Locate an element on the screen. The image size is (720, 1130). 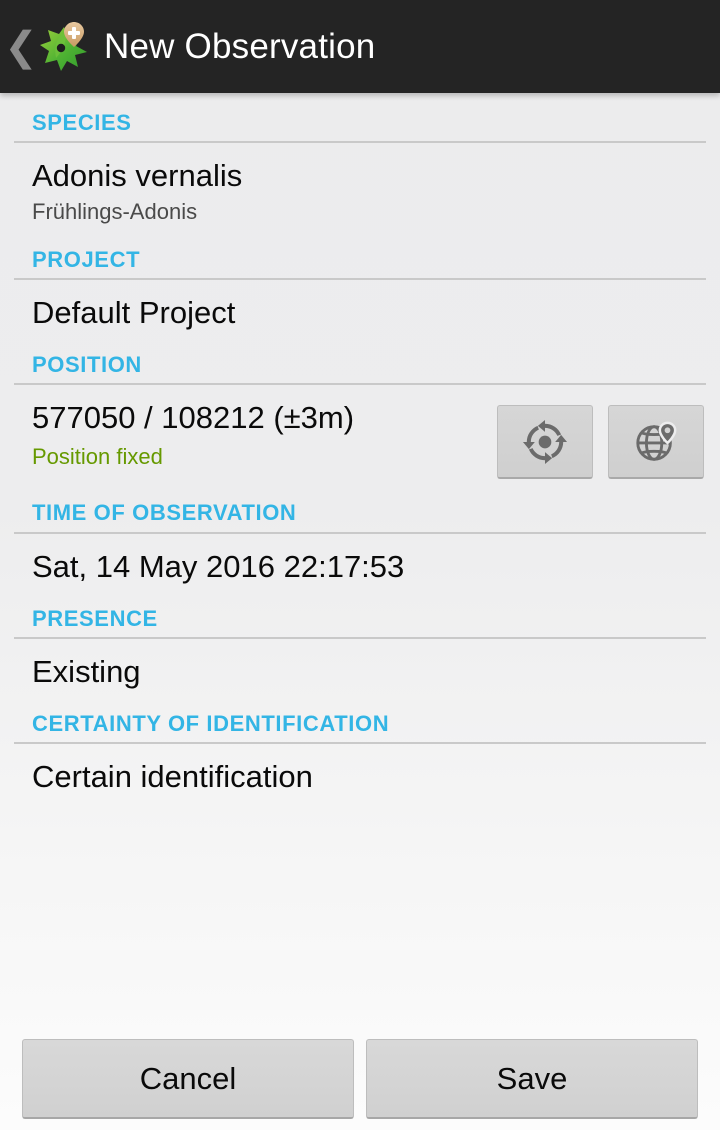
globe-map-pin-icon is located at coordinates (656, 442).